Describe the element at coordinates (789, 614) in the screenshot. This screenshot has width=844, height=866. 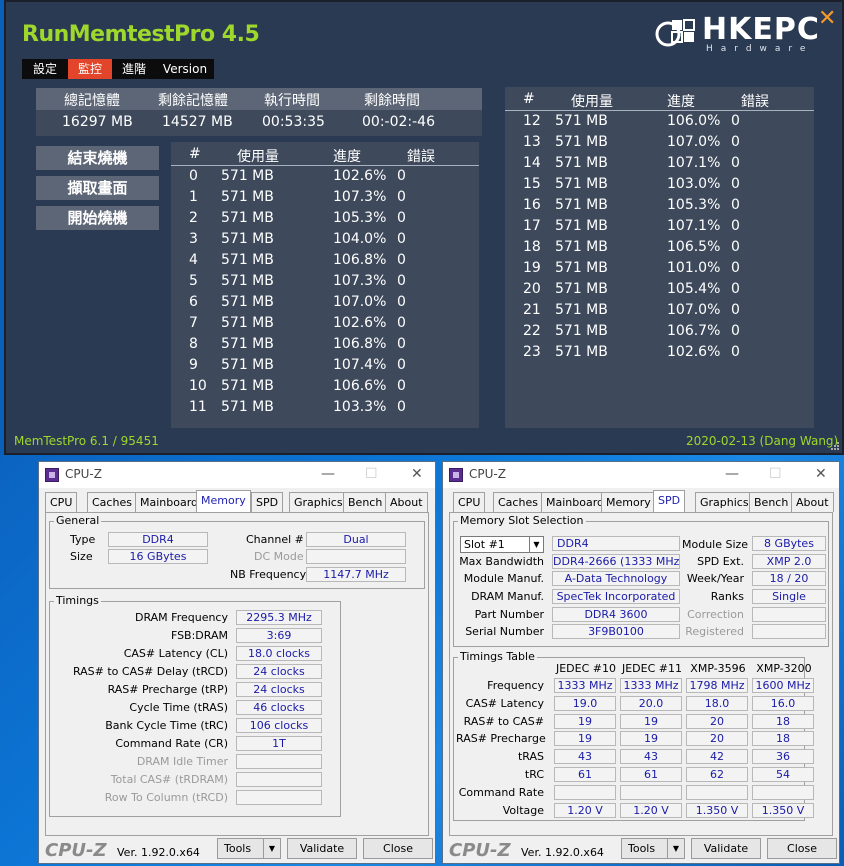
I see `correction-value` at that location.